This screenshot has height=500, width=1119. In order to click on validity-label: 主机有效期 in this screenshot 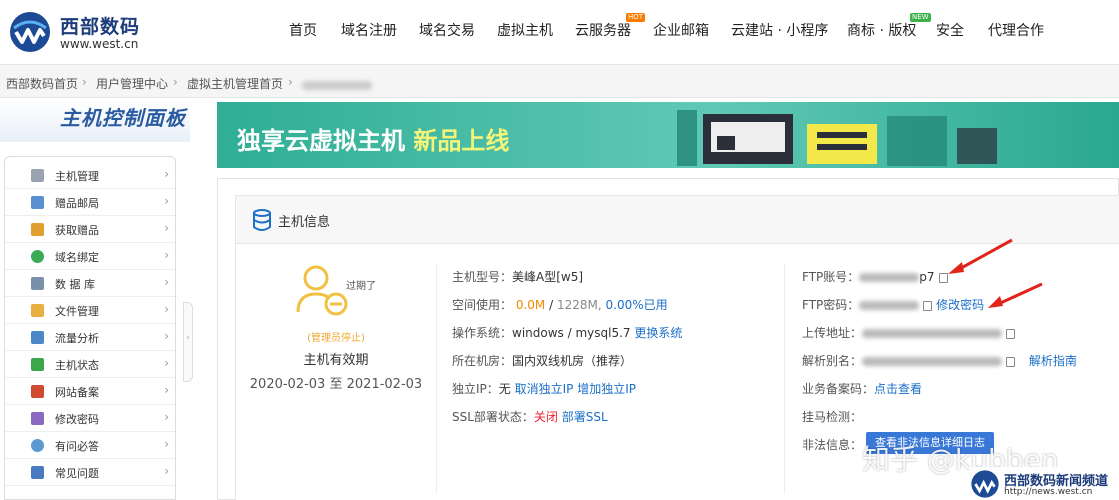, I will do `click(336, 360)`.